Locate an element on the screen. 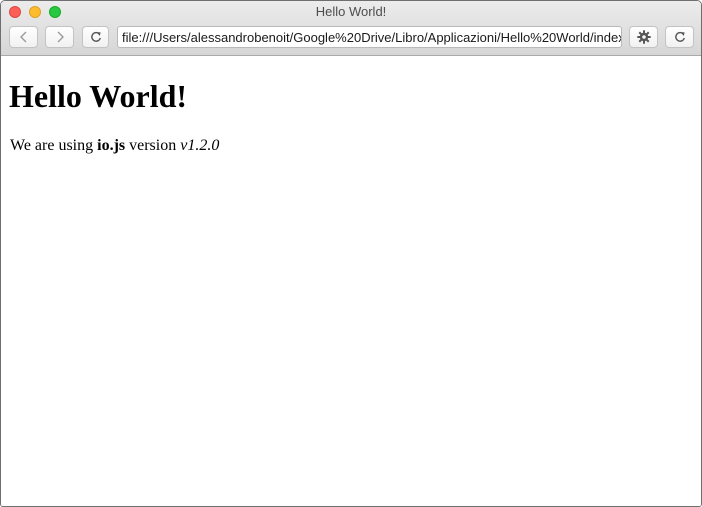  chevron-left-icon is located at coordinates (22, 37).